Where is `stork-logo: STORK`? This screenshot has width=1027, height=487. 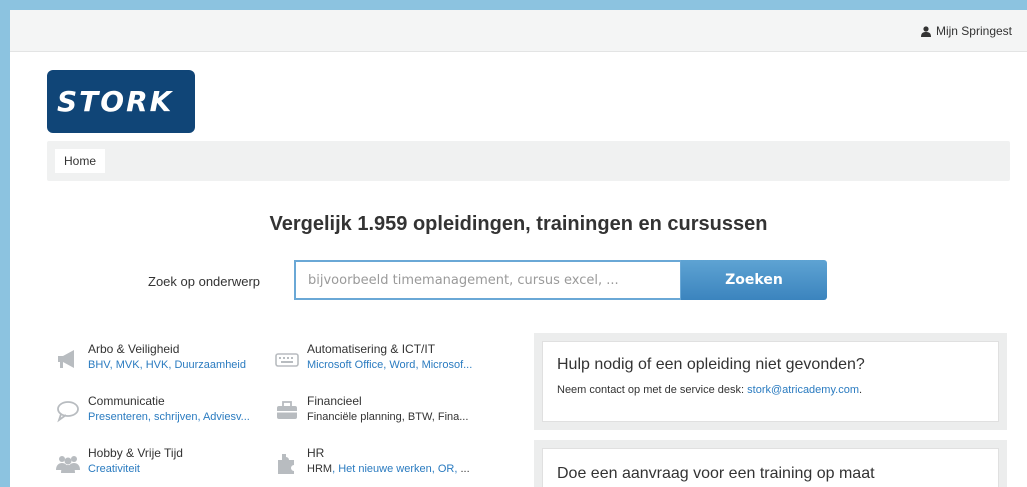
stork-logo: STORK is located at coordinates (121, 101).